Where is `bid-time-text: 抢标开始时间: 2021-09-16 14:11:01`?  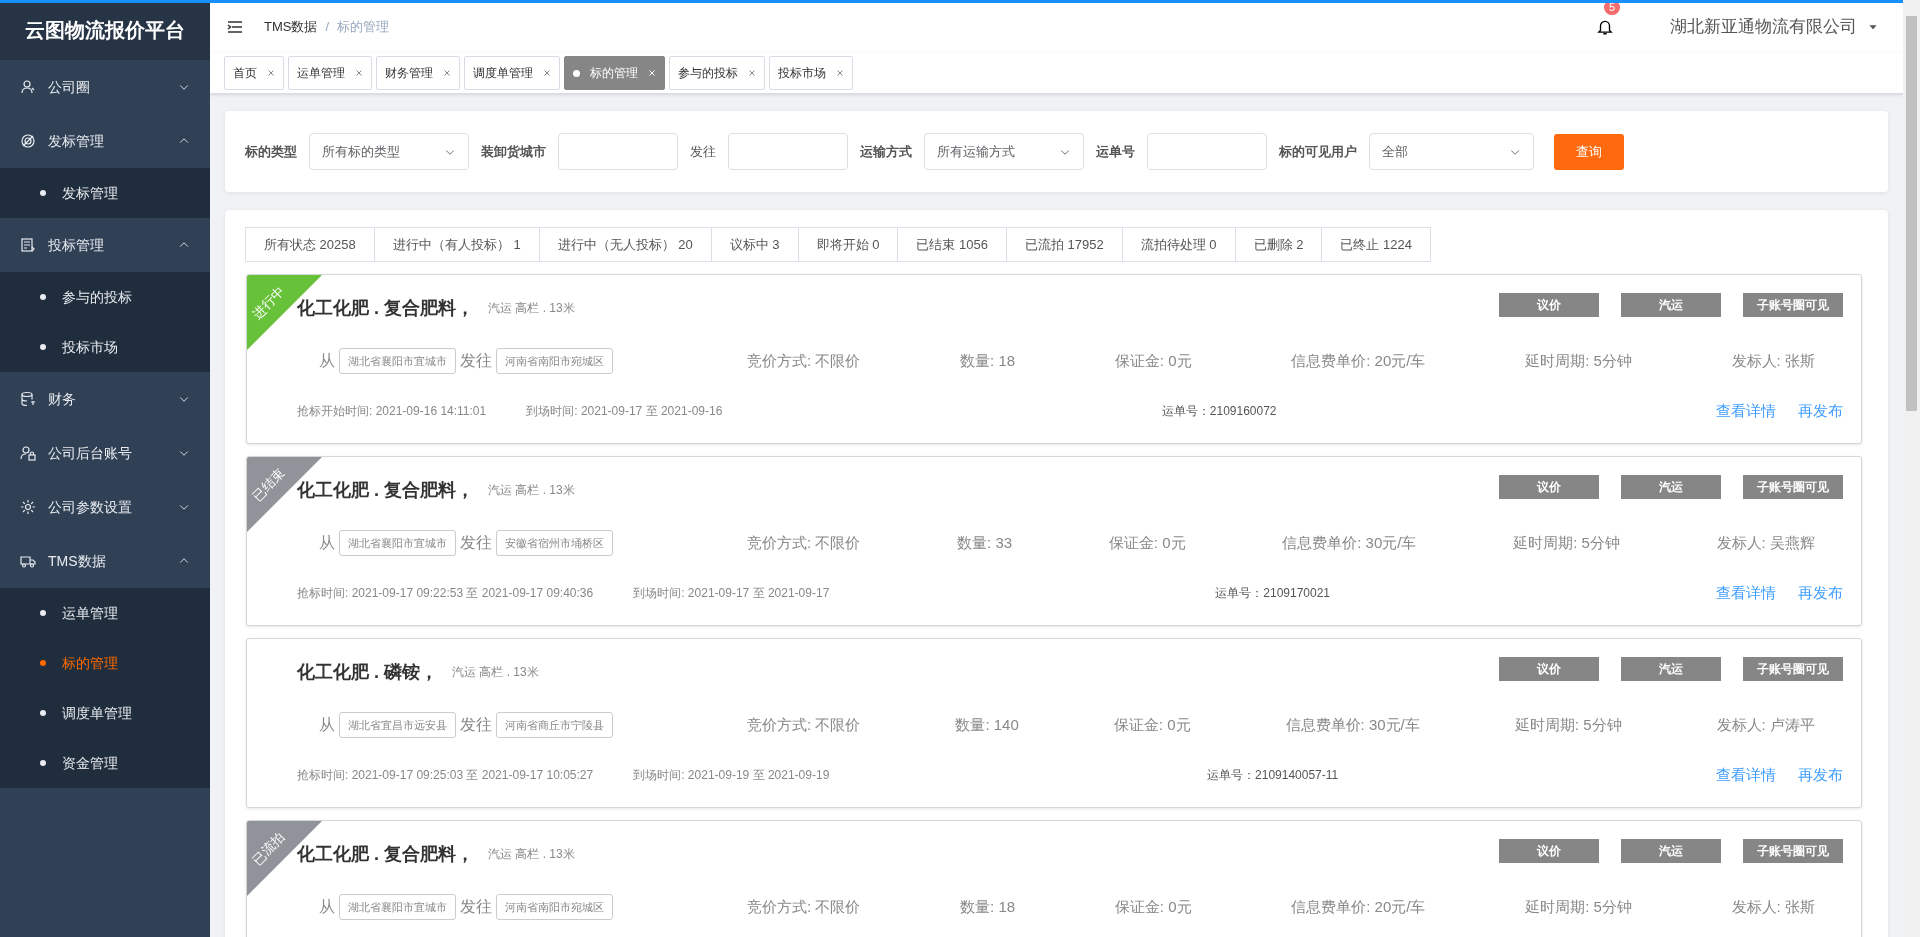
bid-time-text: 抢标开始时间: 2021-09-16 14:11:01 is located at coordinates (392, 411).